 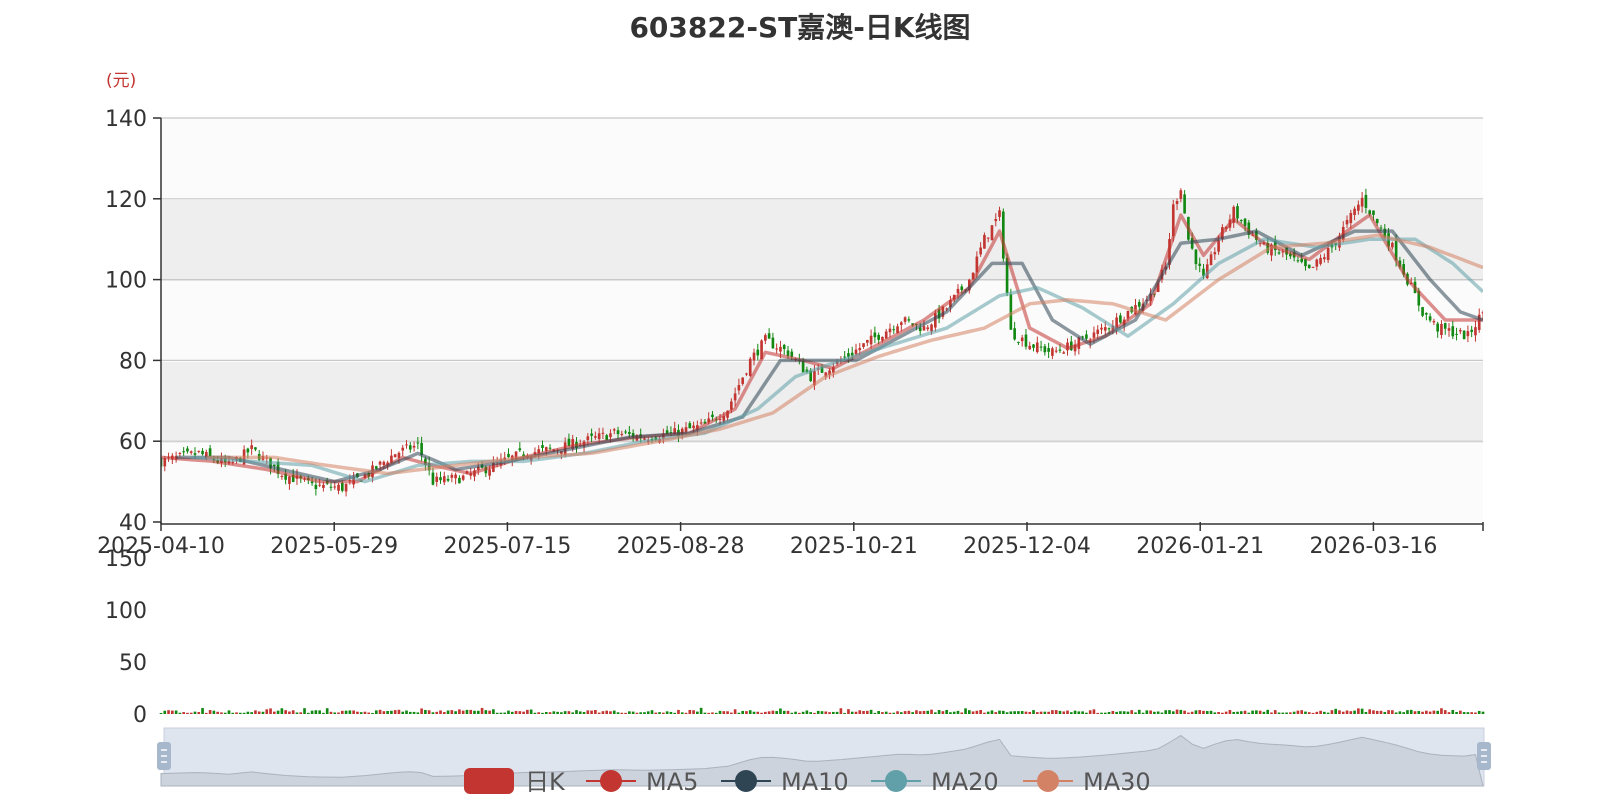 What do you see at coordinates (507, 546) in the screenshot?
I see `x-tick-label: 2025-07-15` at bounding box center [507, 546].